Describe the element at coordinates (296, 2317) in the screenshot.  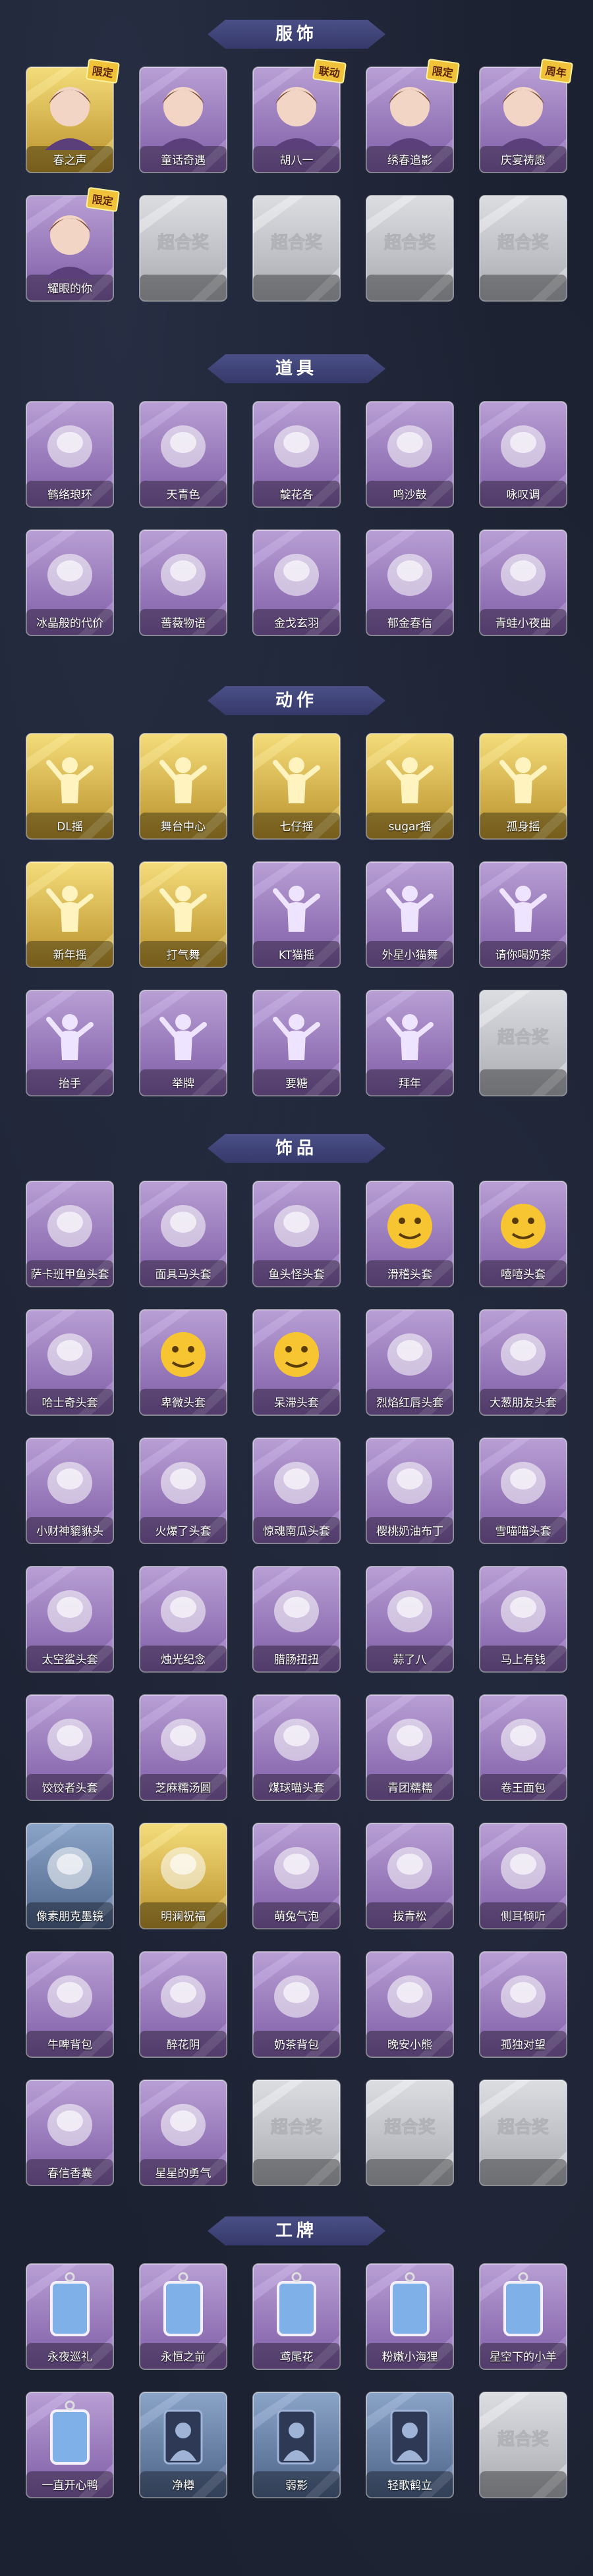
I see `reward-item: 鸢尾花` at that location.